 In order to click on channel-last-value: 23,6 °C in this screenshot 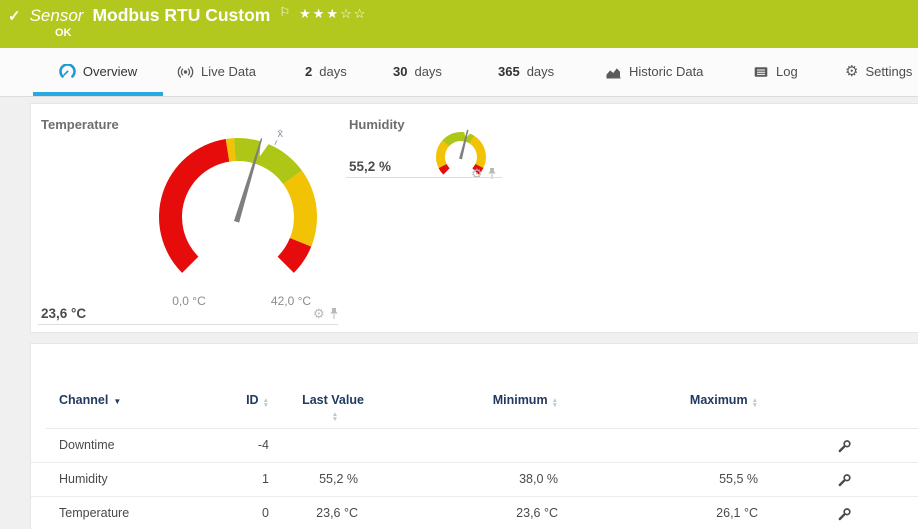, I will do `click(337, 513)`.